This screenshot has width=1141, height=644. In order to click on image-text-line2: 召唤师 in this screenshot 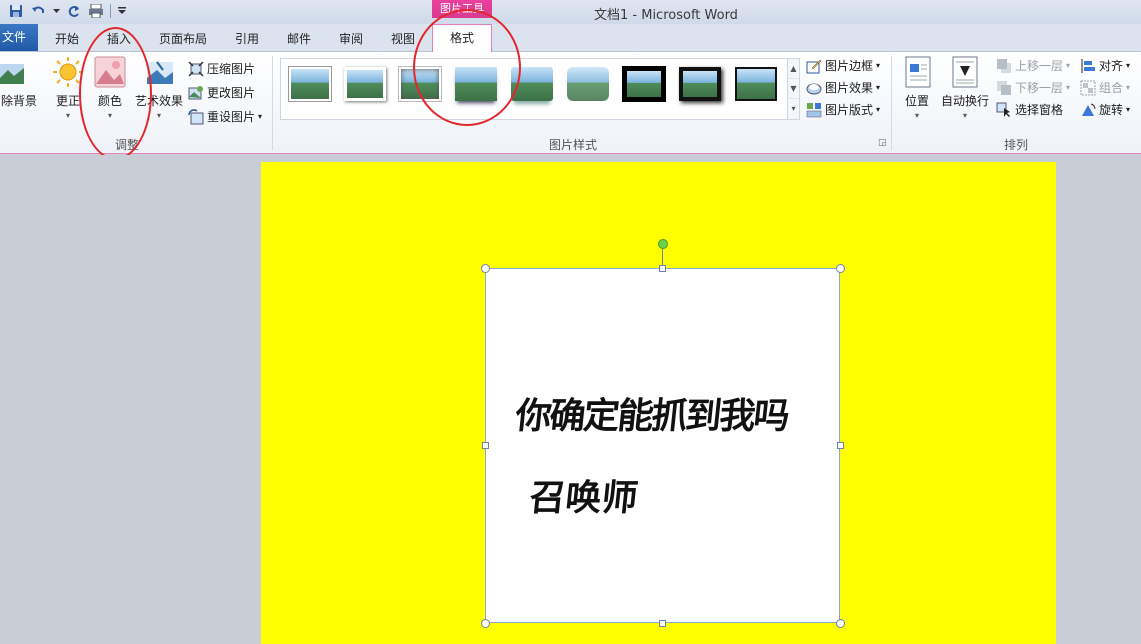, I will do `click(583, 498)`.